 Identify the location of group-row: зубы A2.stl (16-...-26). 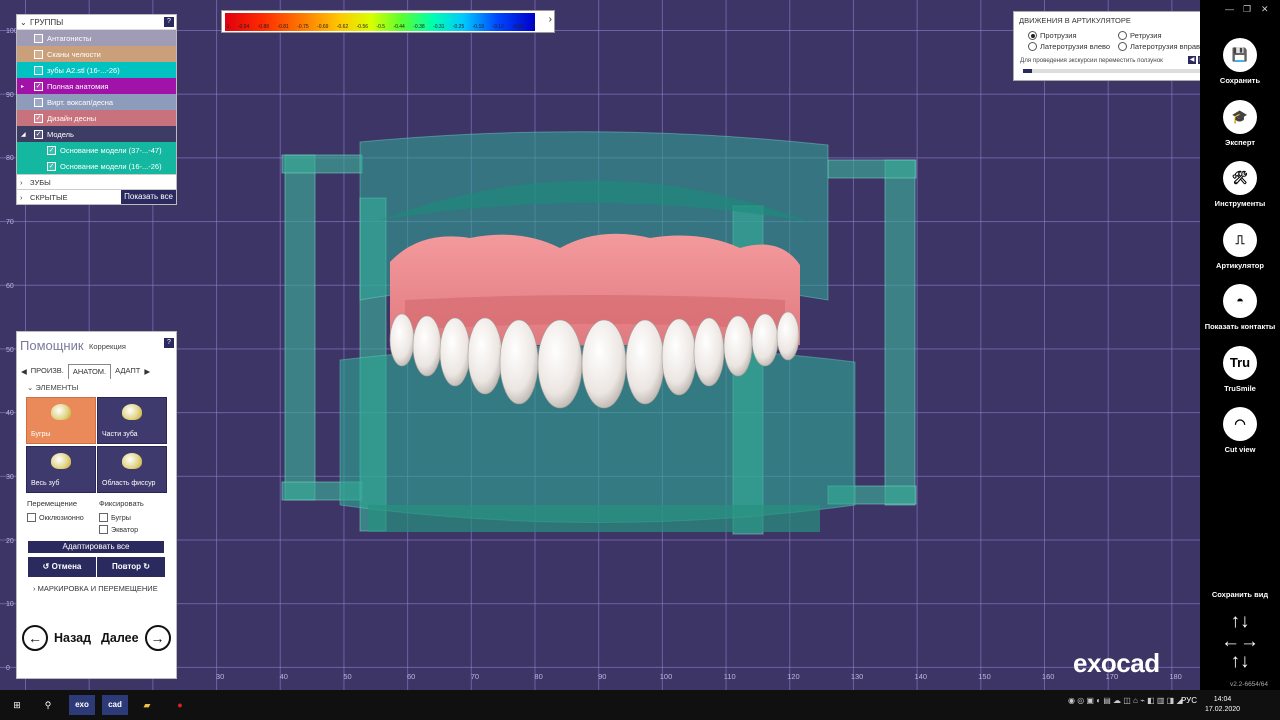
(96, 70).